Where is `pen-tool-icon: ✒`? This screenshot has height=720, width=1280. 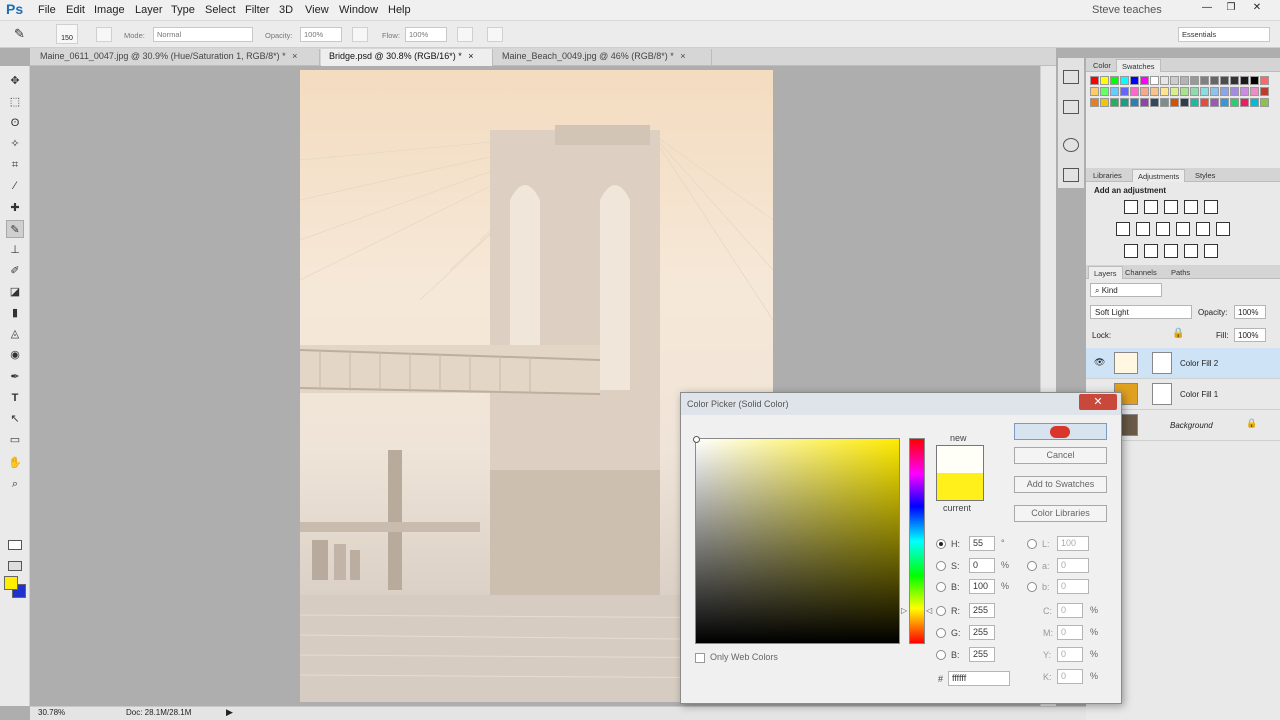
pen-tool-icon: ✒ is located at coordinates (15, 377).